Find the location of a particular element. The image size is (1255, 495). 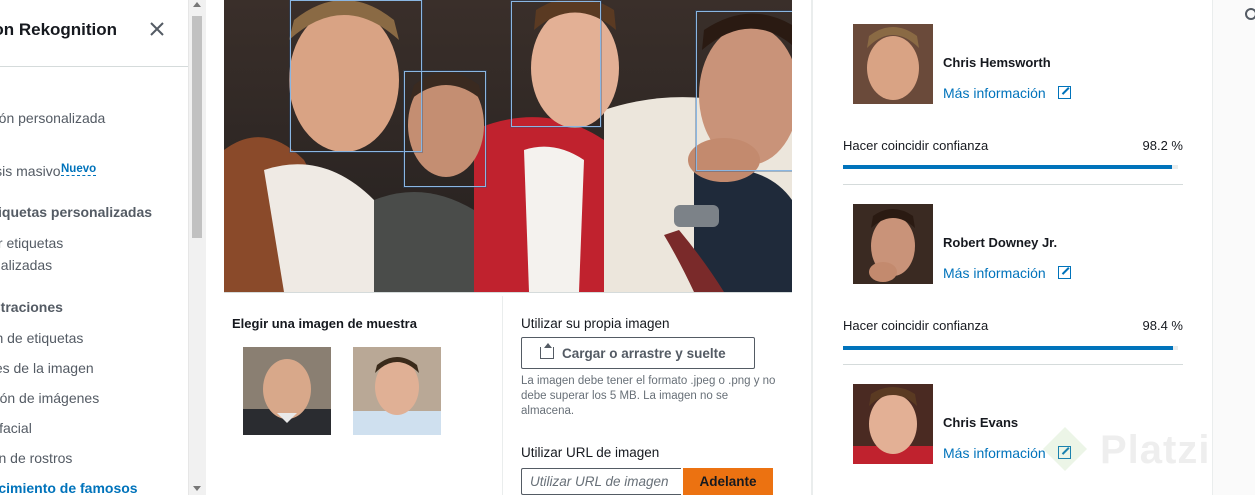

confidence-value: 98.2 % is located at coordinates (1162, 145).